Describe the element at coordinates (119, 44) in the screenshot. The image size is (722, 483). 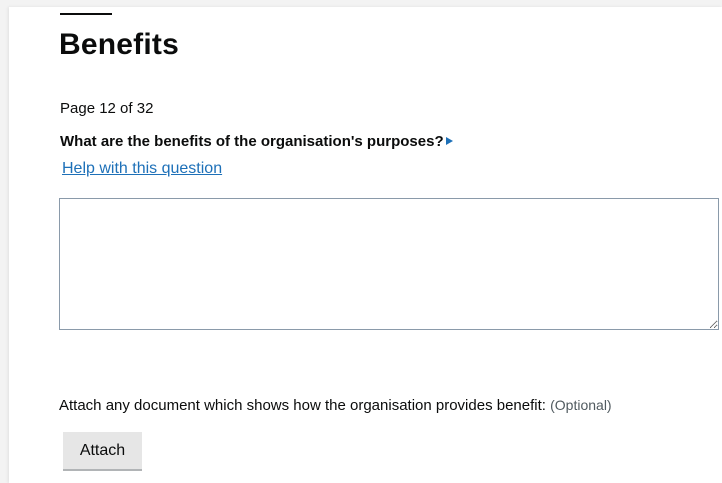
I see `page-title: Benefits` at that location.